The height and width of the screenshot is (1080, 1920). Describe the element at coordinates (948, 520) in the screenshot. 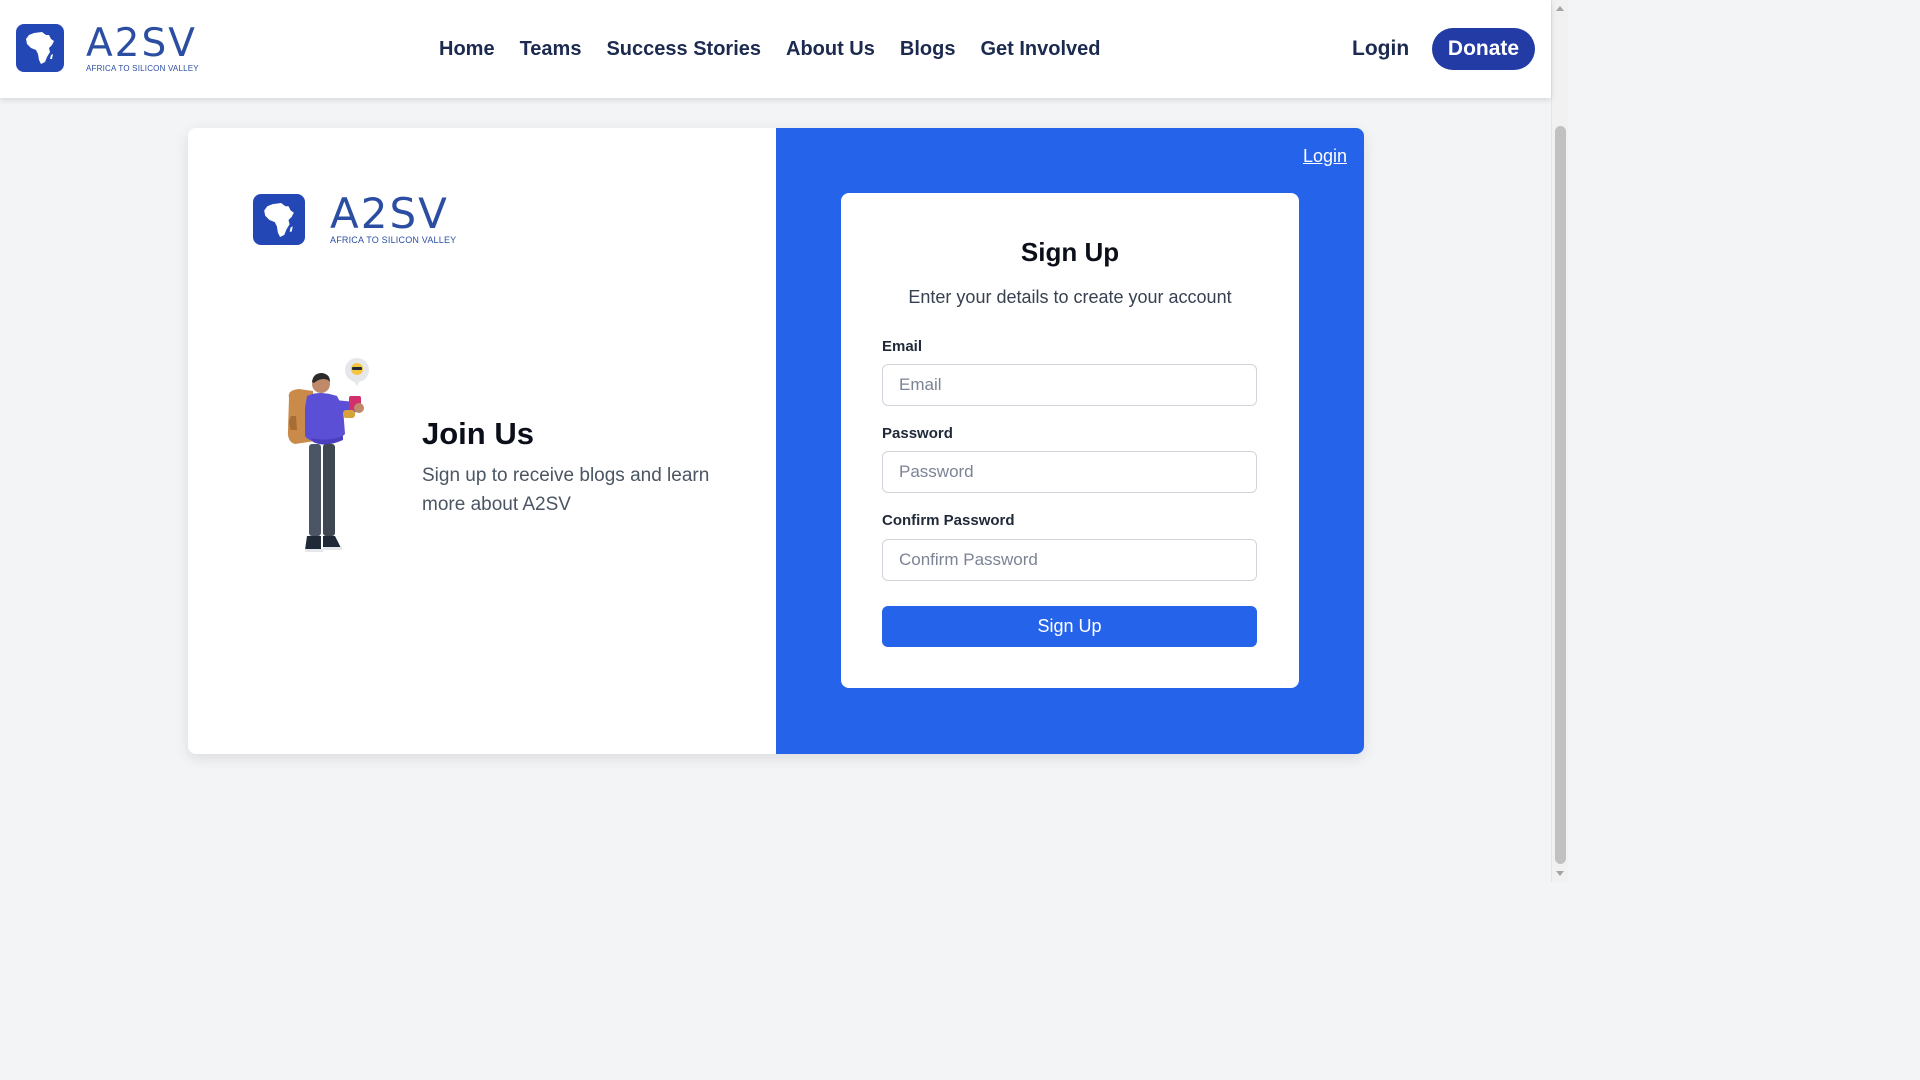

I see `confirm-password-label: Confirm Password` at that location.